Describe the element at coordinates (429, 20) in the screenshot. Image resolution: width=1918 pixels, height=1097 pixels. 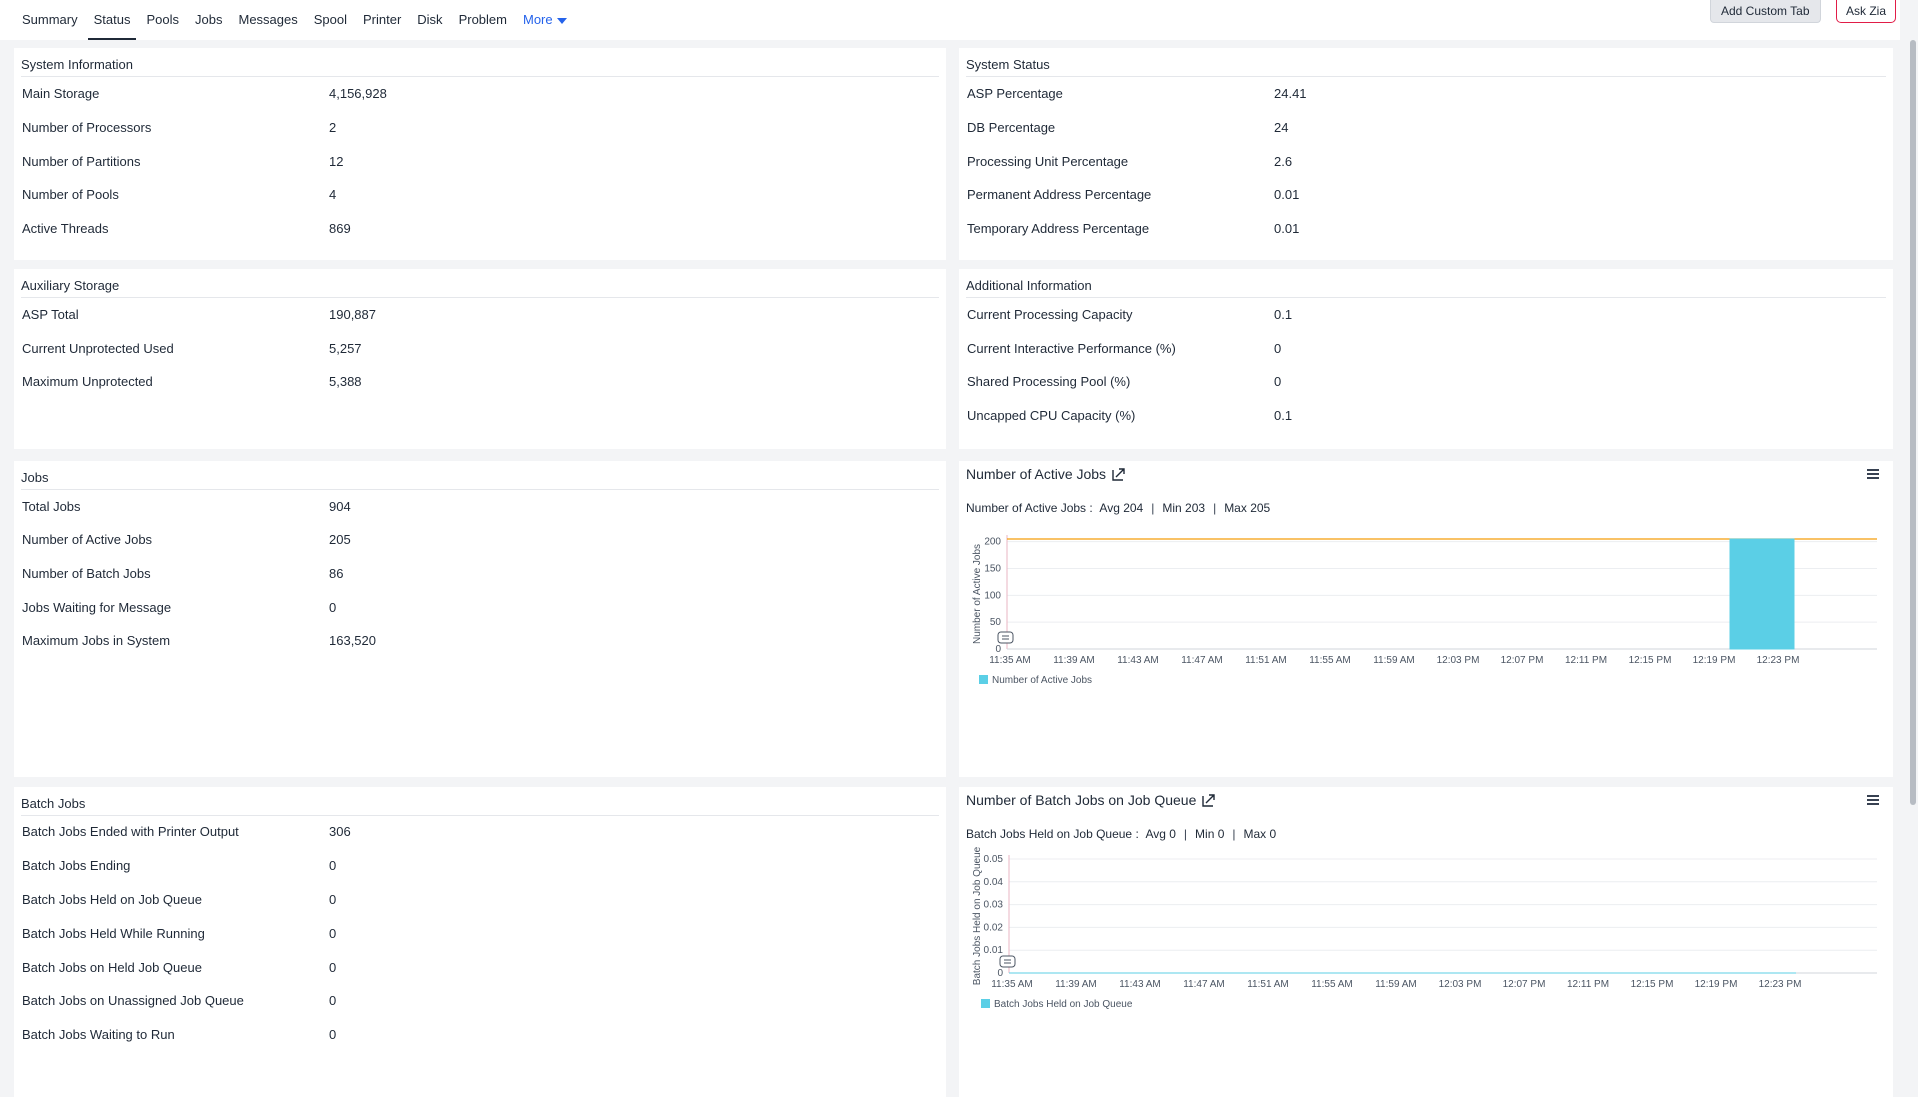
I see `tab-disk: Disk` at that location.